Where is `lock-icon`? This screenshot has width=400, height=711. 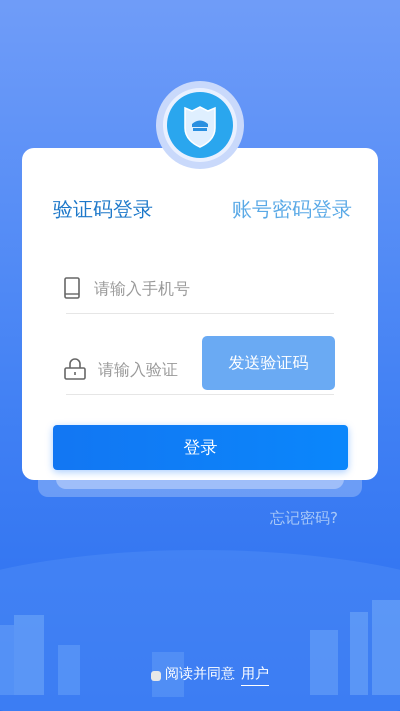
lock-icon is located at coordinates (75, 369).